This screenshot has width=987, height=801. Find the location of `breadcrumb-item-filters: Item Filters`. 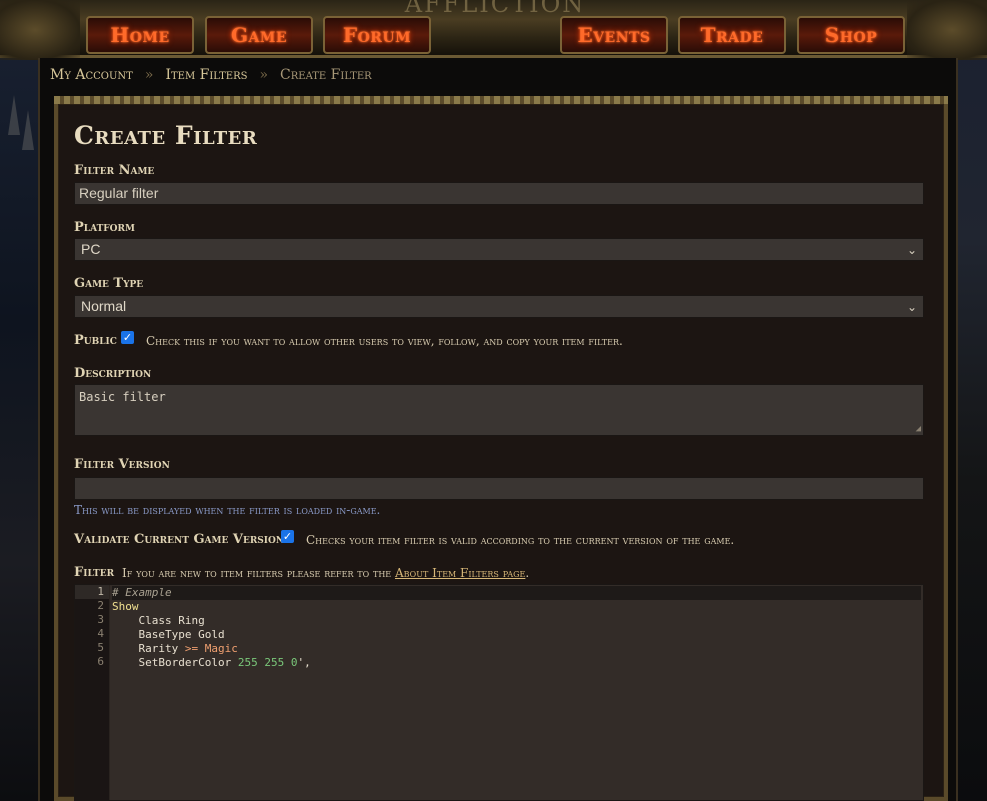

breadcrumb-item-filters: Item Filters is located at coordinates (206, 75).